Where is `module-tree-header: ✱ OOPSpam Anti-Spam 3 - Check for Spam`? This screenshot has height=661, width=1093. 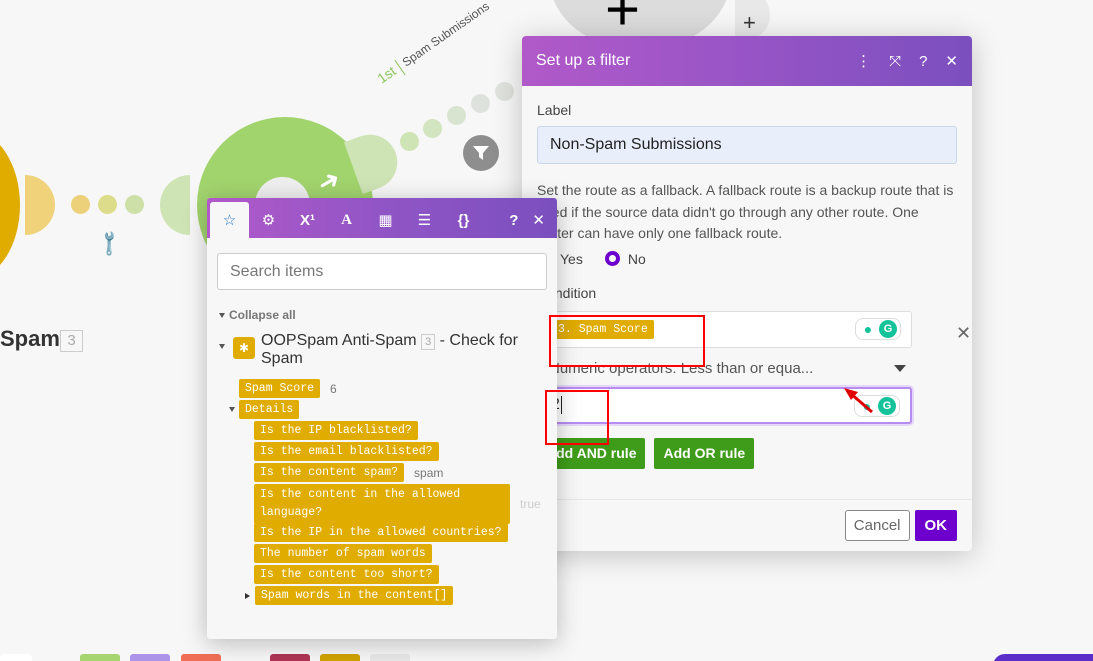
module-tree-header: ✱ OOPSpam Anti-Spam 3 - Check for Spam is located at coordinates (388, 350).